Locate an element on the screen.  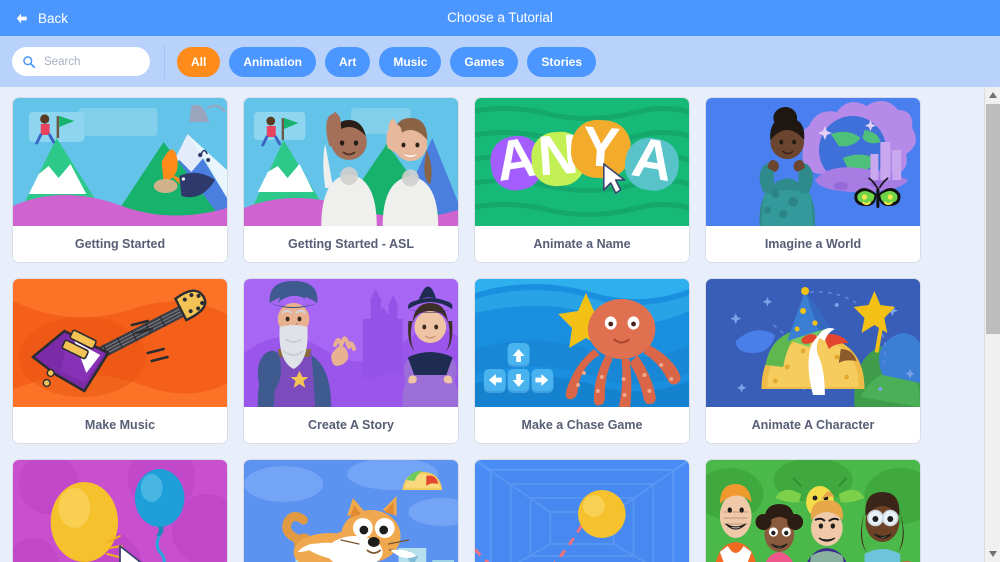
wizards-thumb is located at coordinates (351, 343).